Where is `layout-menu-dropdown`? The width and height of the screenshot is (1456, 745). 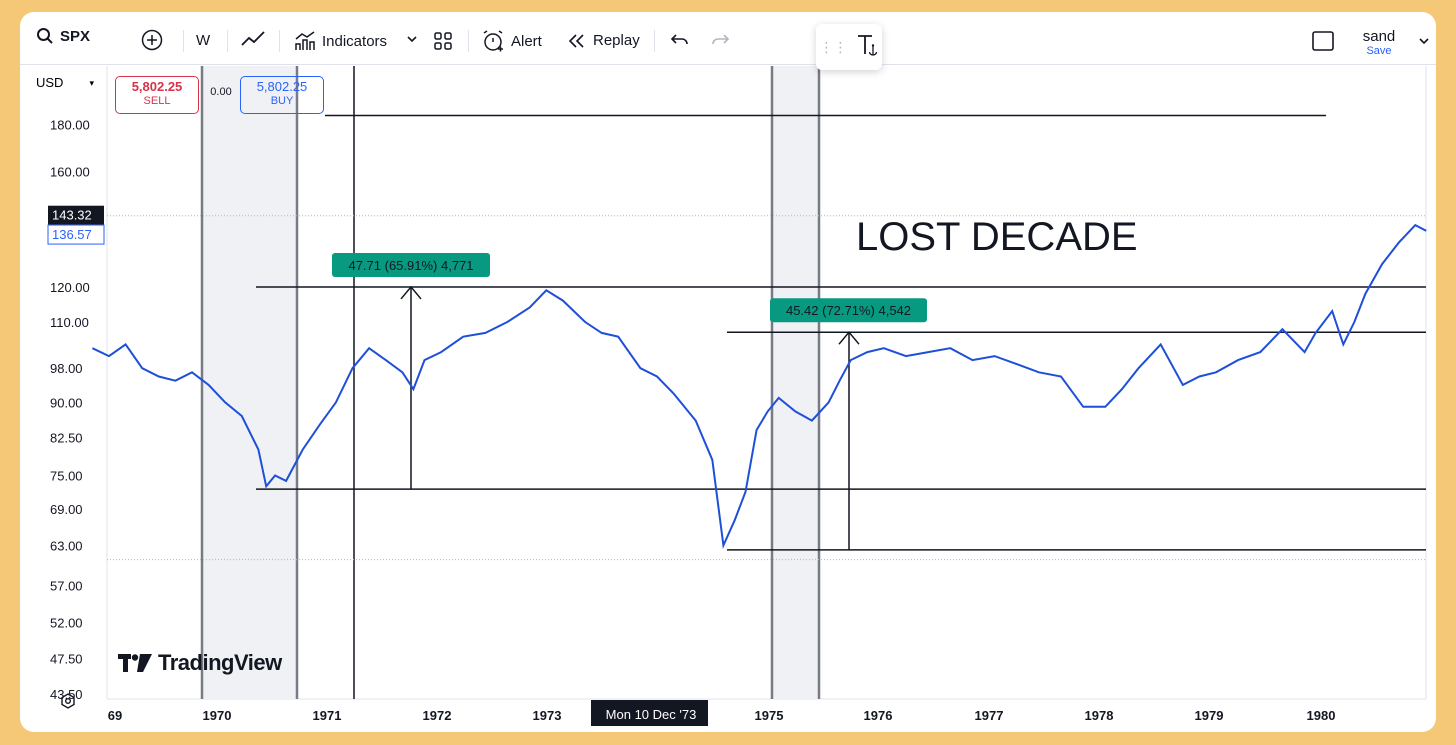
layout-menu-dropdown is located at coordinates (1424, 41).